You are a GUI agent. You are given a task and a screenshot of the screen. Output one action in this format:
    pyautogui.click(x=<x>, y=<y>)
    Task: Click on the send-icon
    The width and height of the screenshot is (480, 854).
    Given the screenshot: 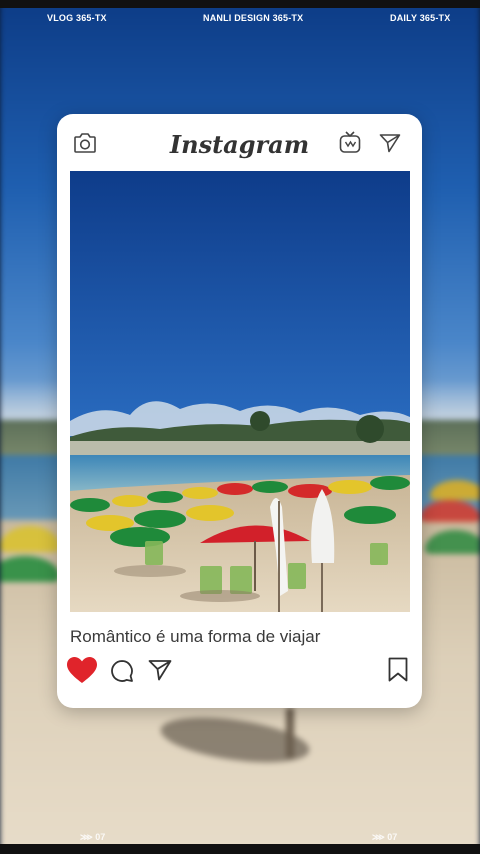 What is the action you would take?
    pyautogui.click(x=390, y=143)
    